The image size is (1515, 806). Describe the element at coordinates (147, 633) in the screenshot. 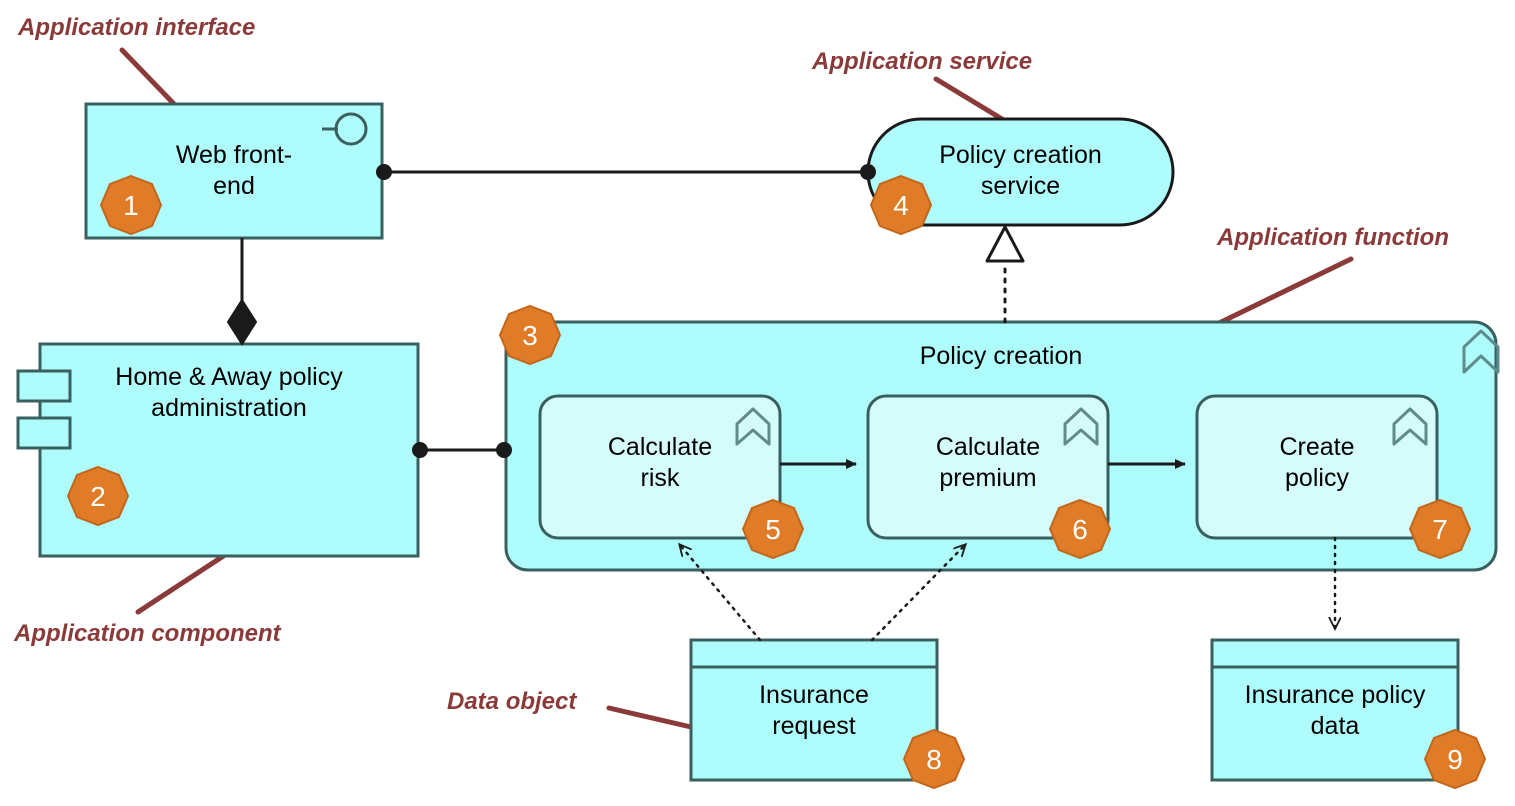

I see `anno-application-component: Application component` at that location.